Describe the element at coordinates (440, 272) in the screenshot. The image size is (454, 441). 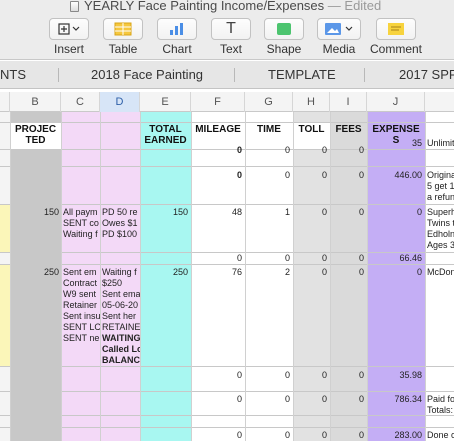
I see `notes-cell: McDon` at that location.